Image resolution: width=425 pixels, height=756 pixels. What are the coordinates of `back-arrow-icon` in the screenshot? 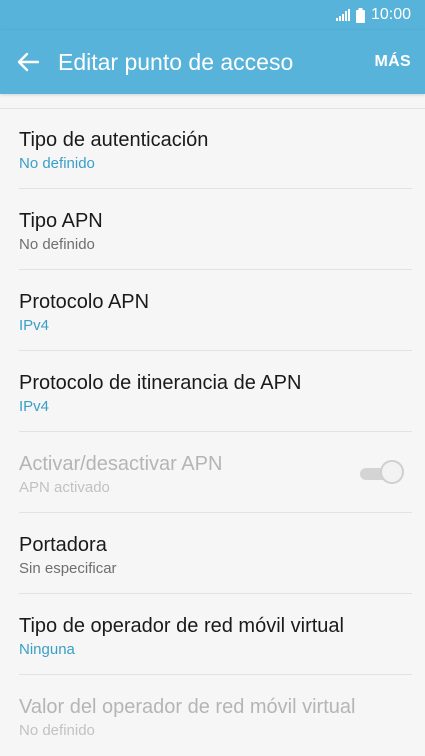 It's located at (28, 62).